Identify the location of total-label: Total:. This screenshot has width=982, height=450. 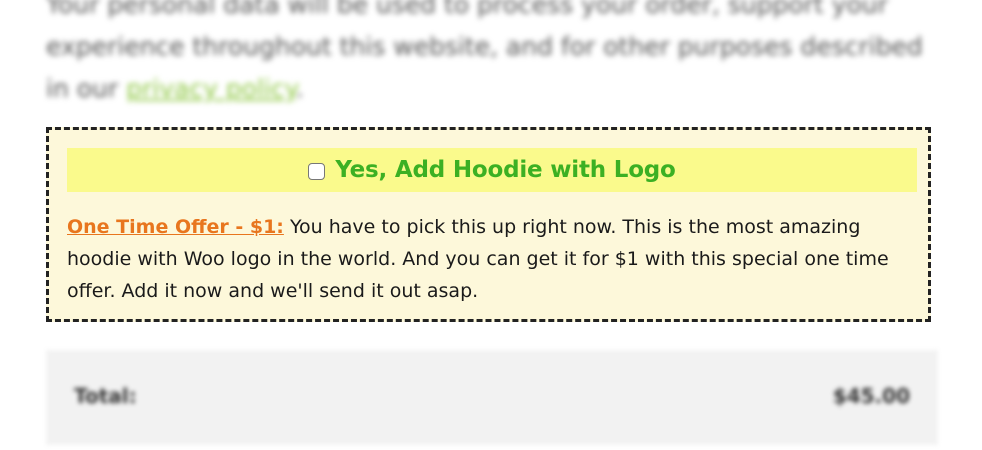
(105, 396).